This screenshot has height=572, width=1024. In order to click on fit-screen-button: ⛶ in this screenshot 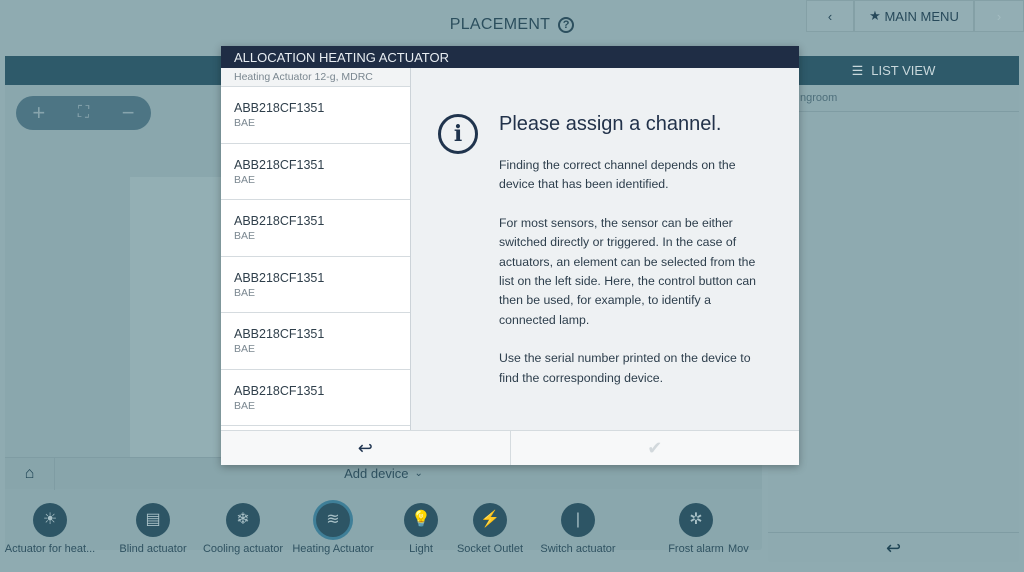, I will do `click(83, 113)`.